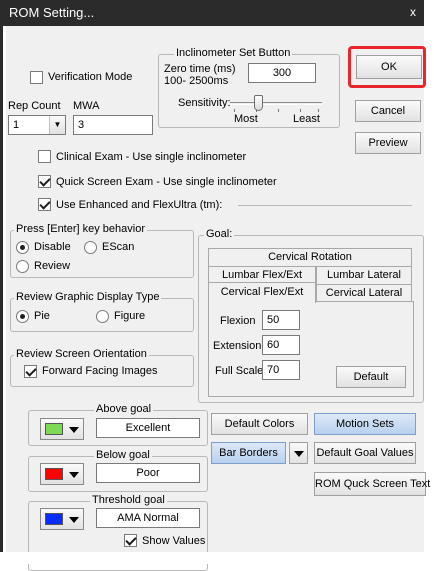 The height and width of the screenshot is (571, 434). What do you see at coordinates (364, 293) in the screenshot?
I see `tab-cervical-lateral: Cervical Lateral` at bounding box center [364, 293].